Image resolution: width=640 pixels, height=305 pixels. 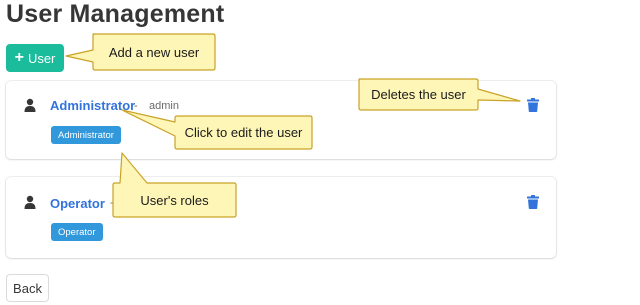 I want to click on user-name-link: Administrator, so click(x=92, y=105).